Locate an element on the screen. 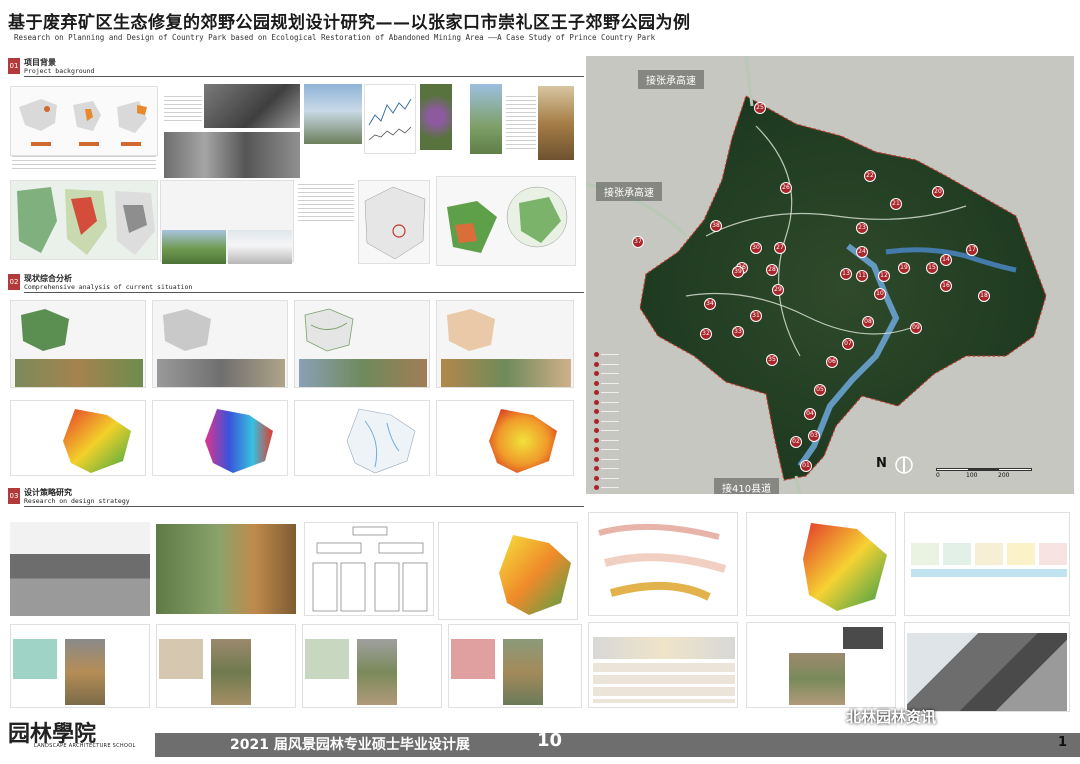  site-location-map is located at coordinates (394, 222).